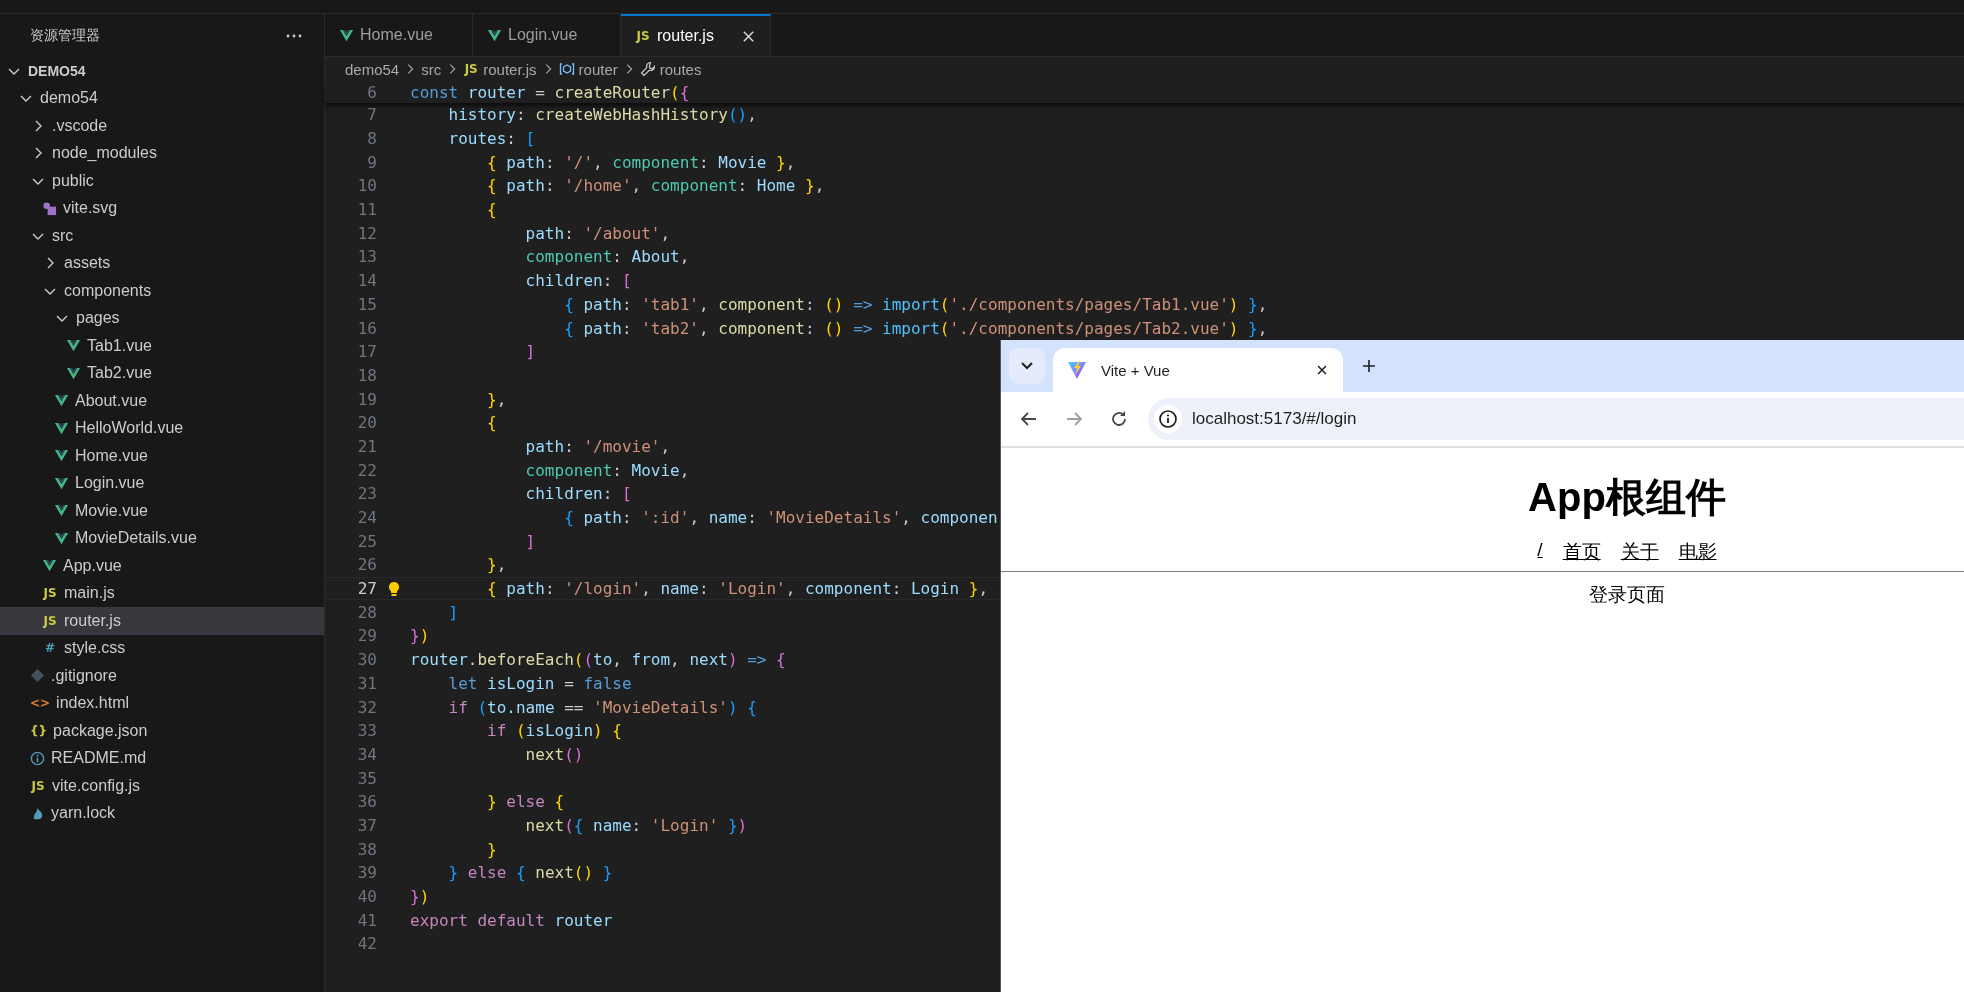 The width and height of the screenshot is (1964, 992). Describe the element at coordinates (50, 648) in the screenshot. I see `file-type-icon: #` at that location.